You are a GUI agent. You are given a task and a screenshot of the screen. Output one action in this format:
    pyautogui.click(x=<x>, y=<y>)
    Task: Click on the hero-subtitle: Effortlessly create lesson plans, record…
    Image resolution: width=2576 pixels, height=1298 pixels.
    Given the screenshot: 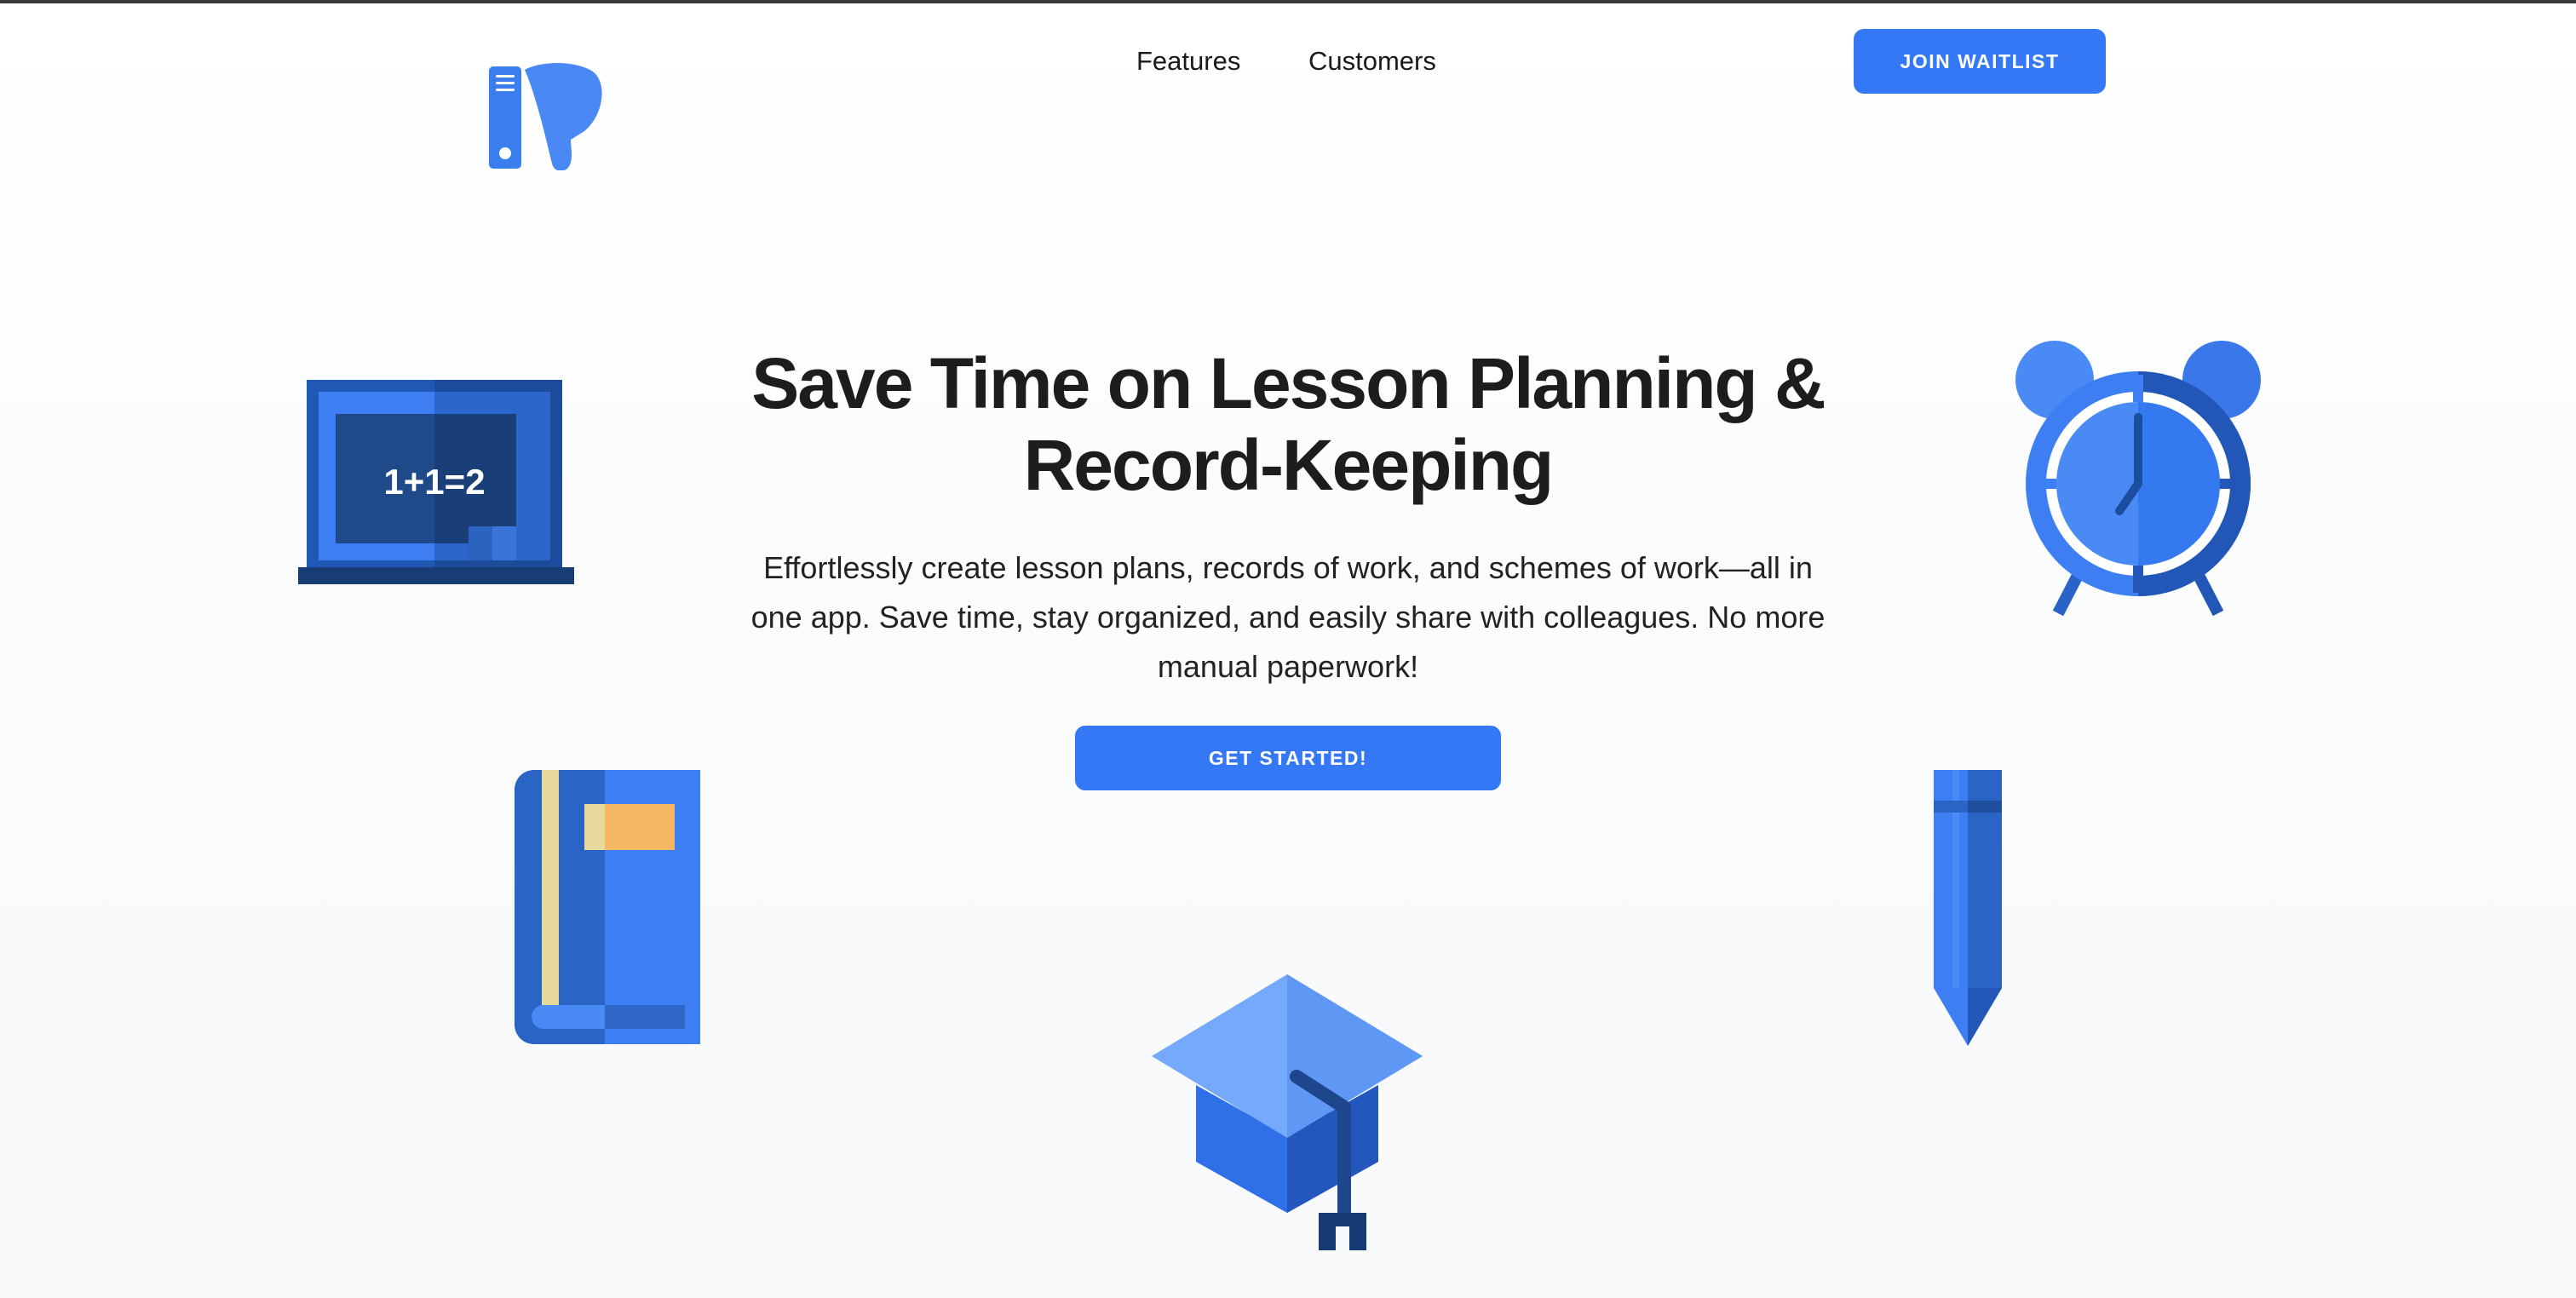 What is the action you would take?
    pyautogui.click(x=1288, y=617)
    